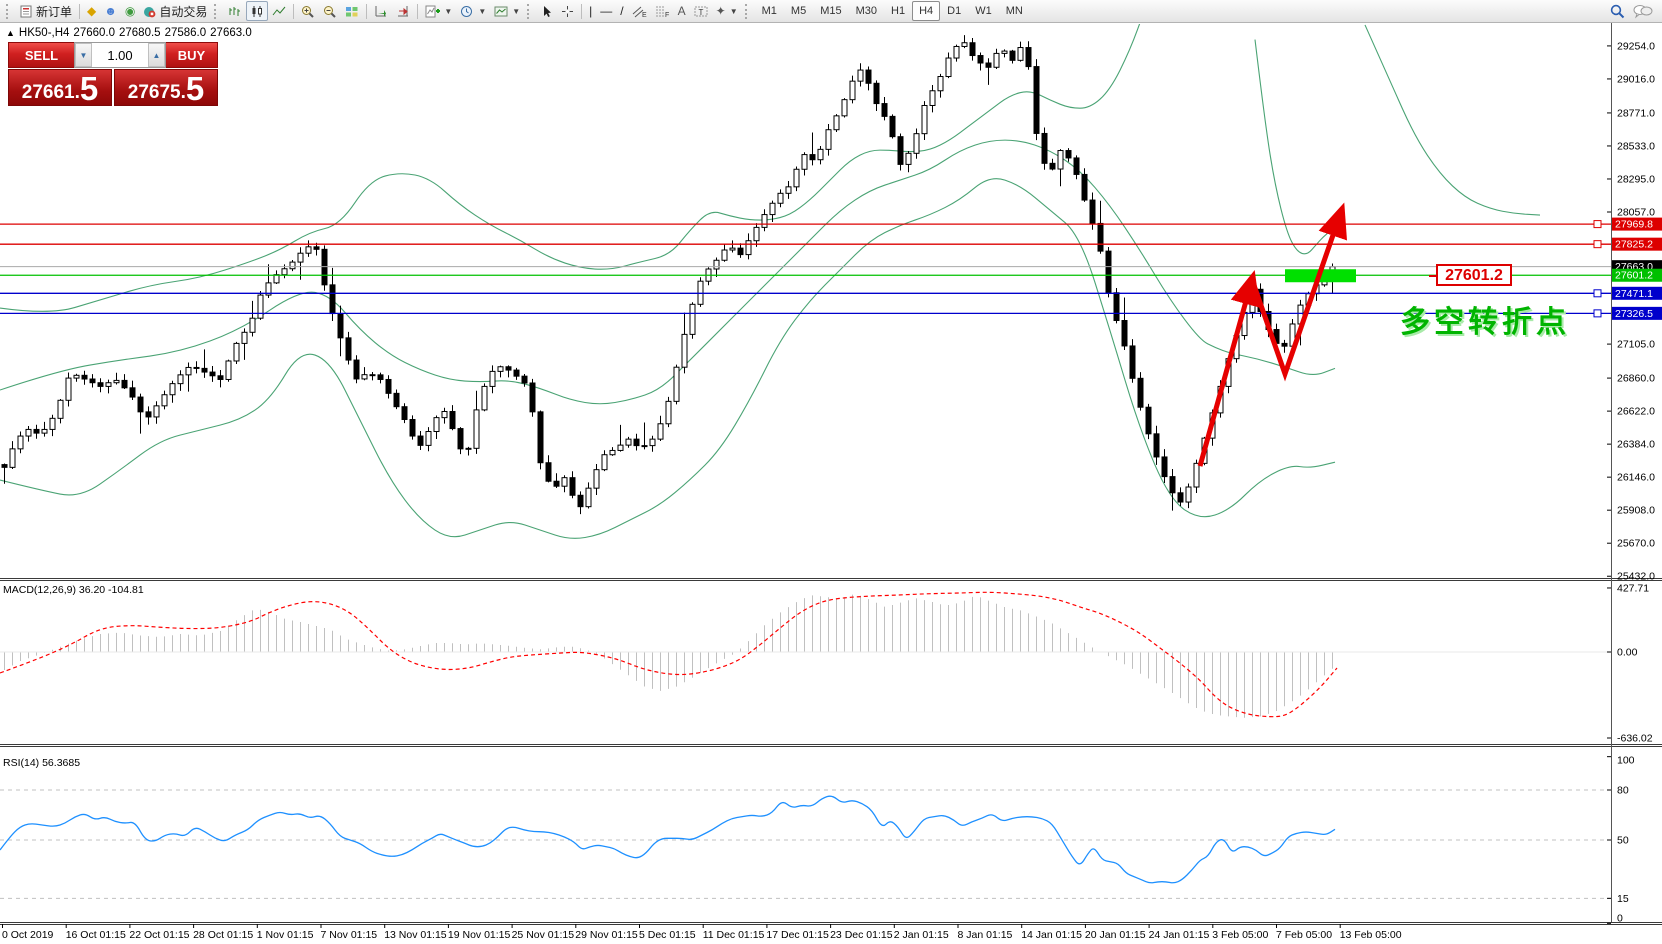 This screenshot has width=1662, height=944. Describe the element at coordinates (1634, 225) in the screenshot. I see `svg-text: 27969.8` at that location.